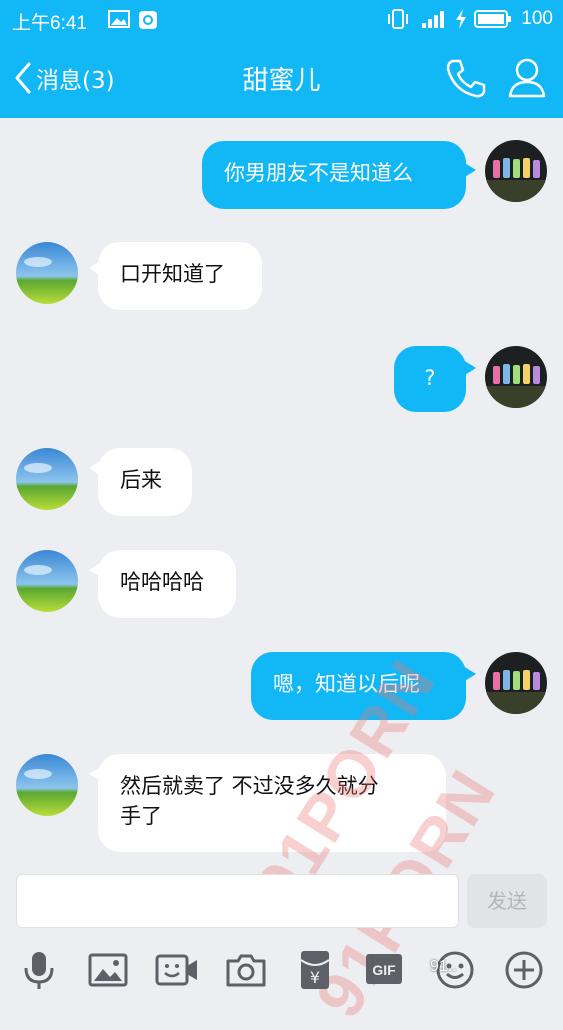 Image resolution: width=563 pixels, height=1030 pixels. I want to click on video-call-icon, so click(176, 970).